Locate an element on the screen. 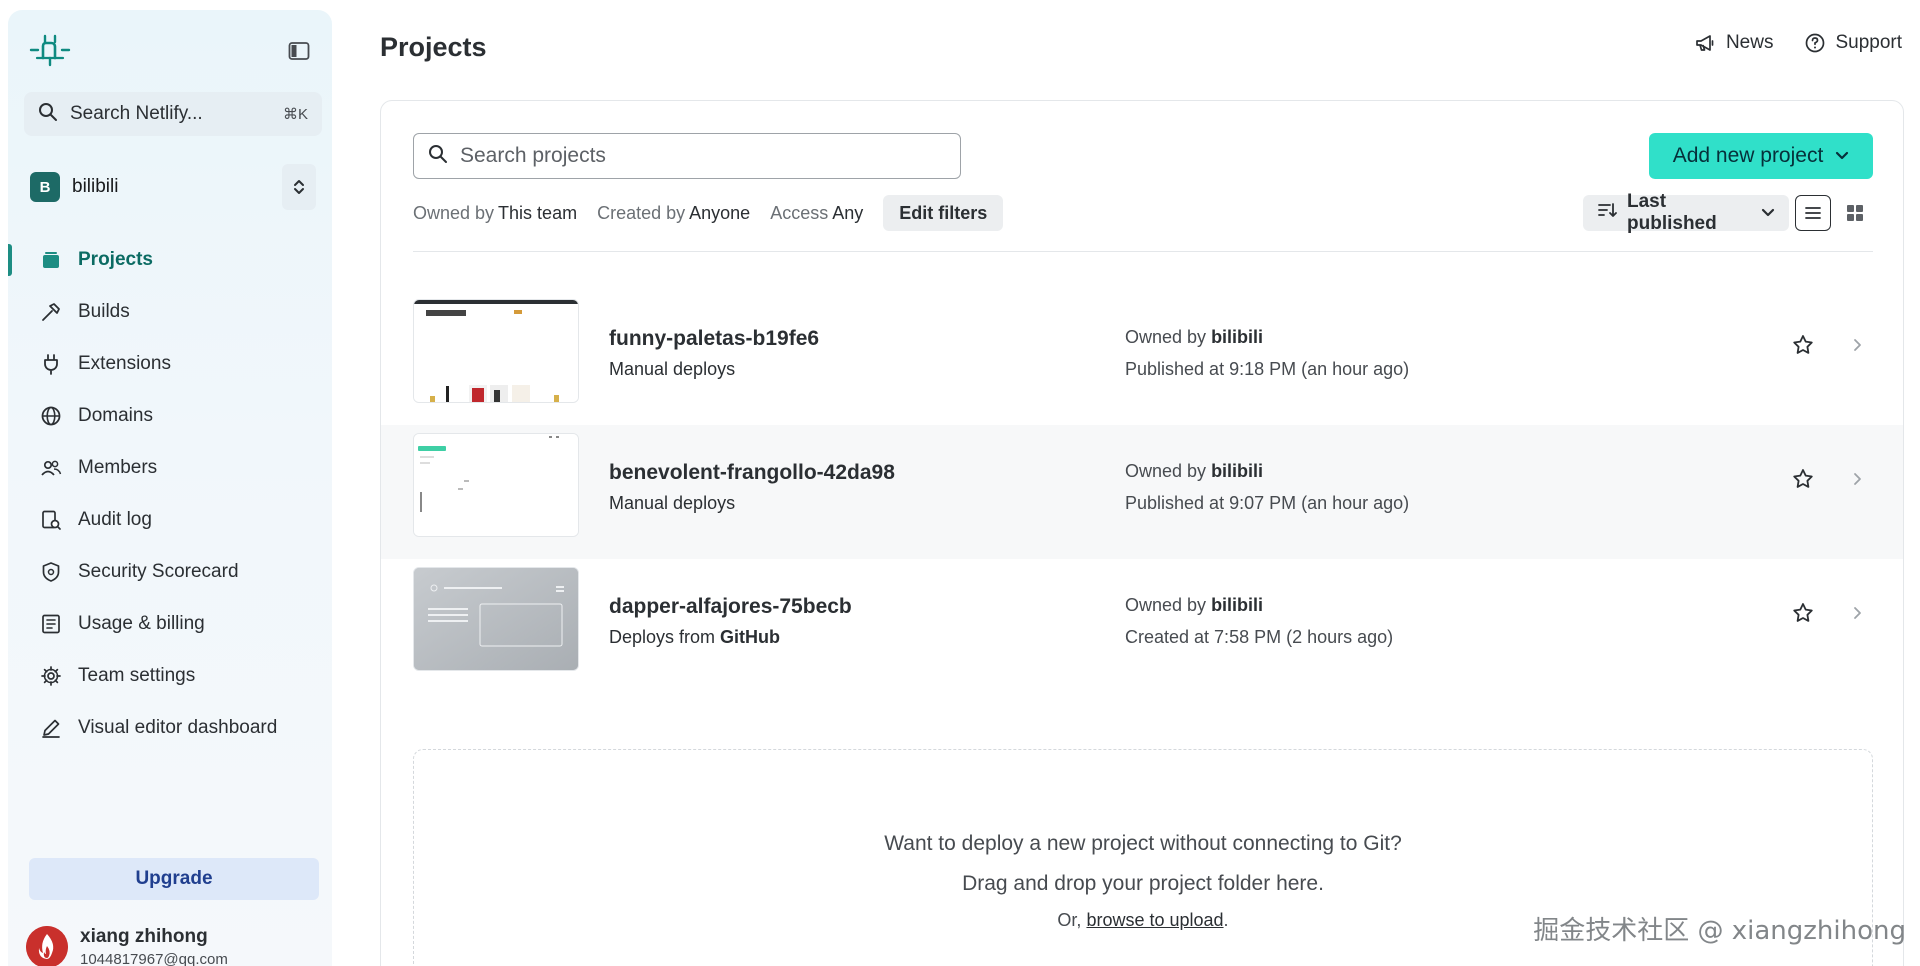  sort-icon is located at coordinates (1607, 213).